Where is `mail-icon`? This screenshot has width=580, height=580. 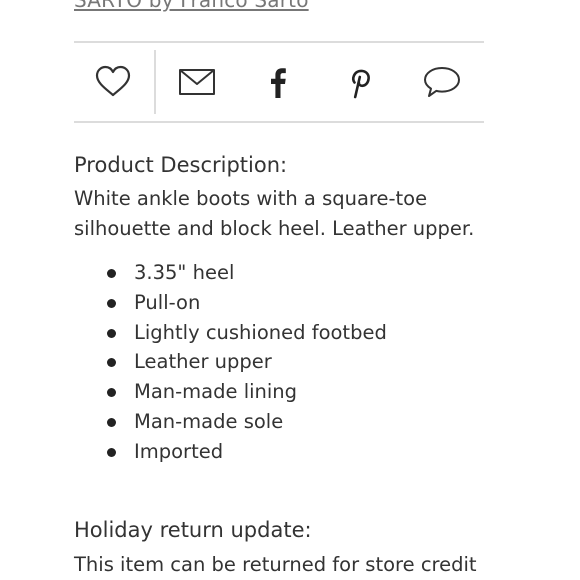
mail-icon is located at coordinates (197, 82).